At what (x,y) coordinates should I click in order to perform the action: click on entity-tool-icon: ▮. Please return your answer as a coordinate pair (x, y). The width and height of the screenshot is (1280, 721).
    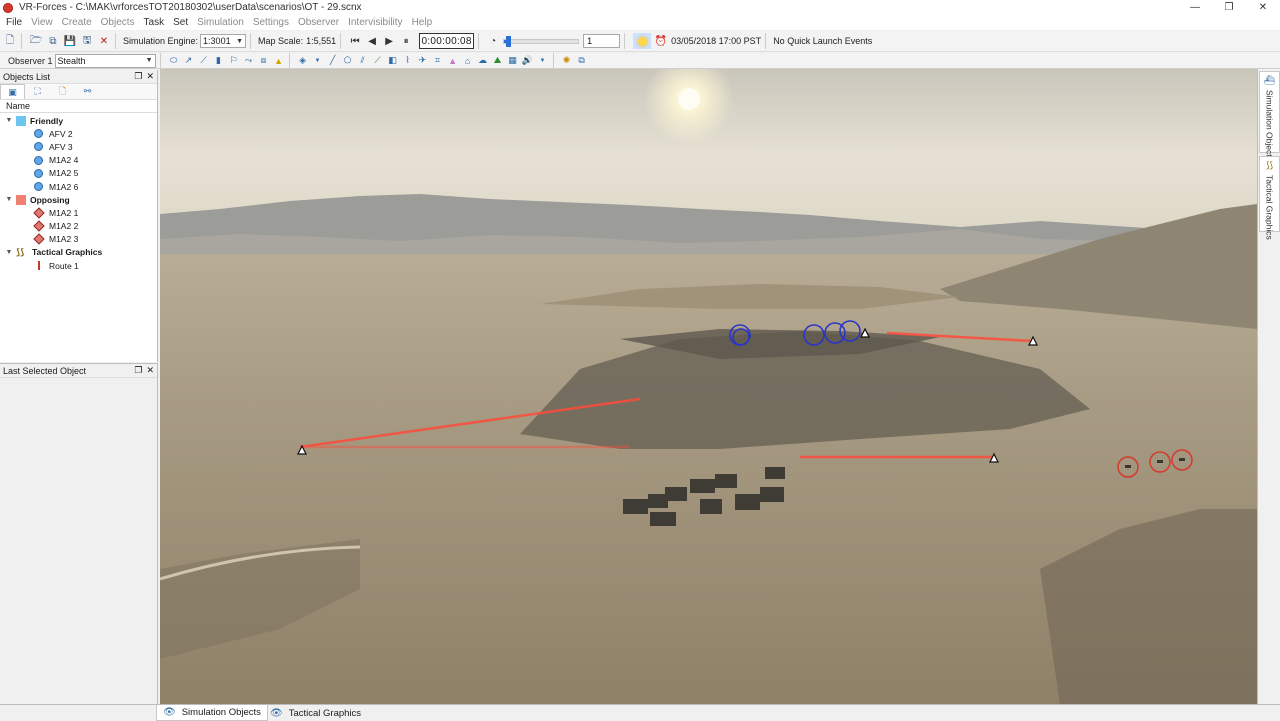
    Looking at the image, I should click on (219, 61).